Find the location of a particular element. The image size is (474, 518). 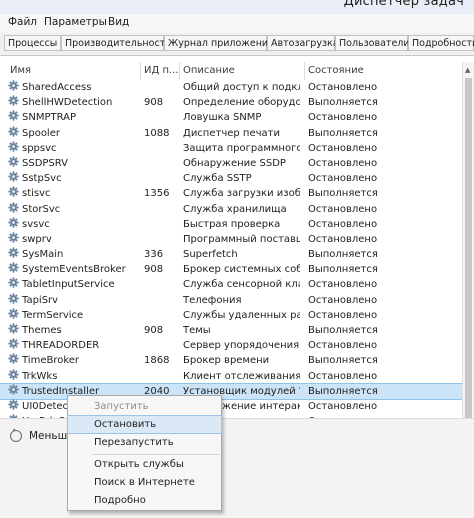

column-header-status: Состояние is located at coordinates (336, 70).